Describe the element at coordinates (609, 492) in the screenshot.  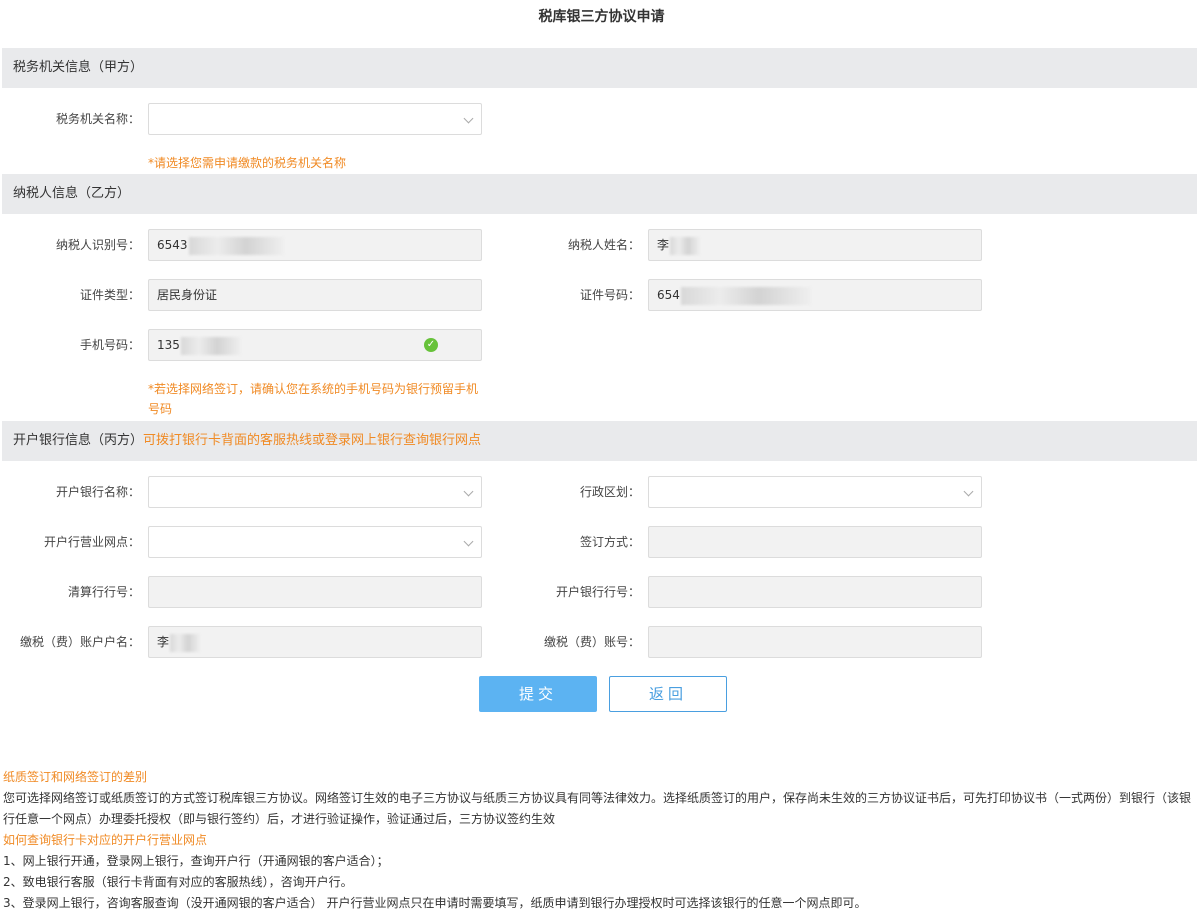
I see `region-label: 行政区划：` at that location.